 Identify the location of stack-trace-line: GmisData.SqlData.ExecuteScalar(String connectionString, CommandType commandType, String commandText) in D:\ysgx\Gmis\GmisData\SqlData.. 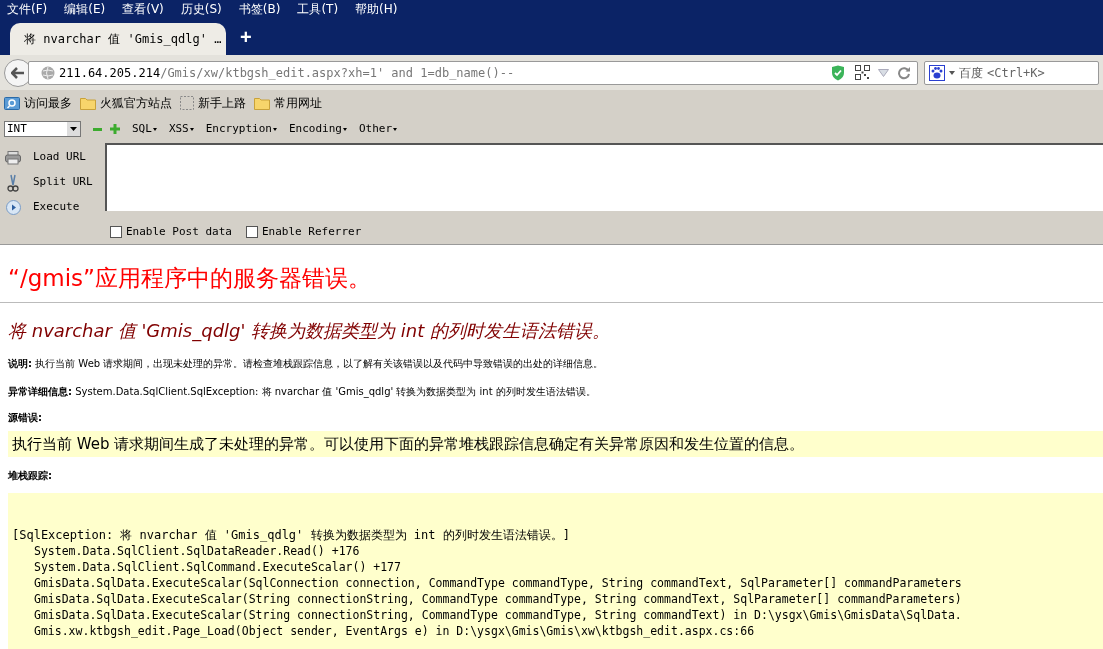
(497, 615).